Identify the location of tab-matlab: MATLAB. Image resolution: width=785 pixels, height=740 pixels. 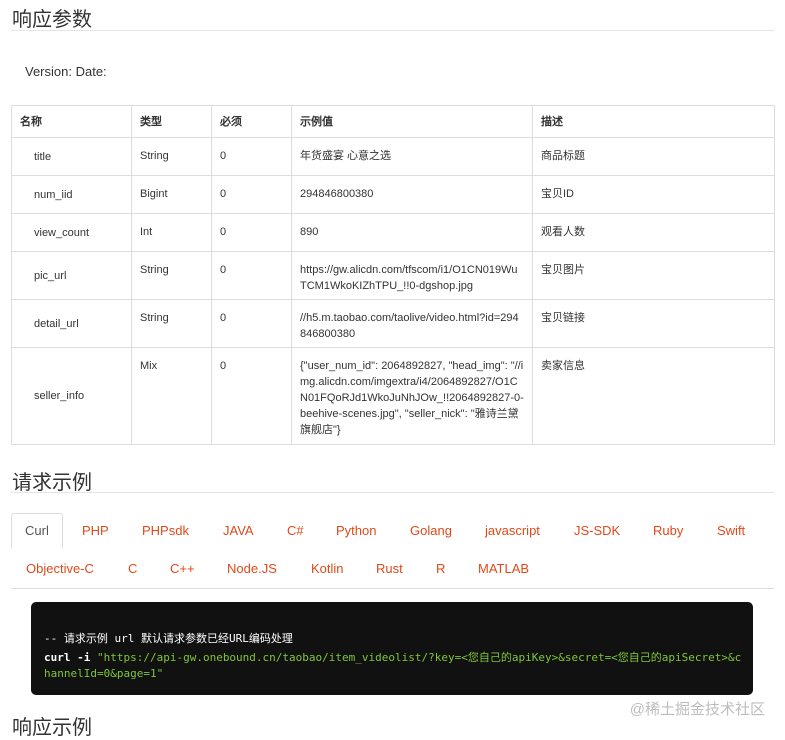
(503, 568).